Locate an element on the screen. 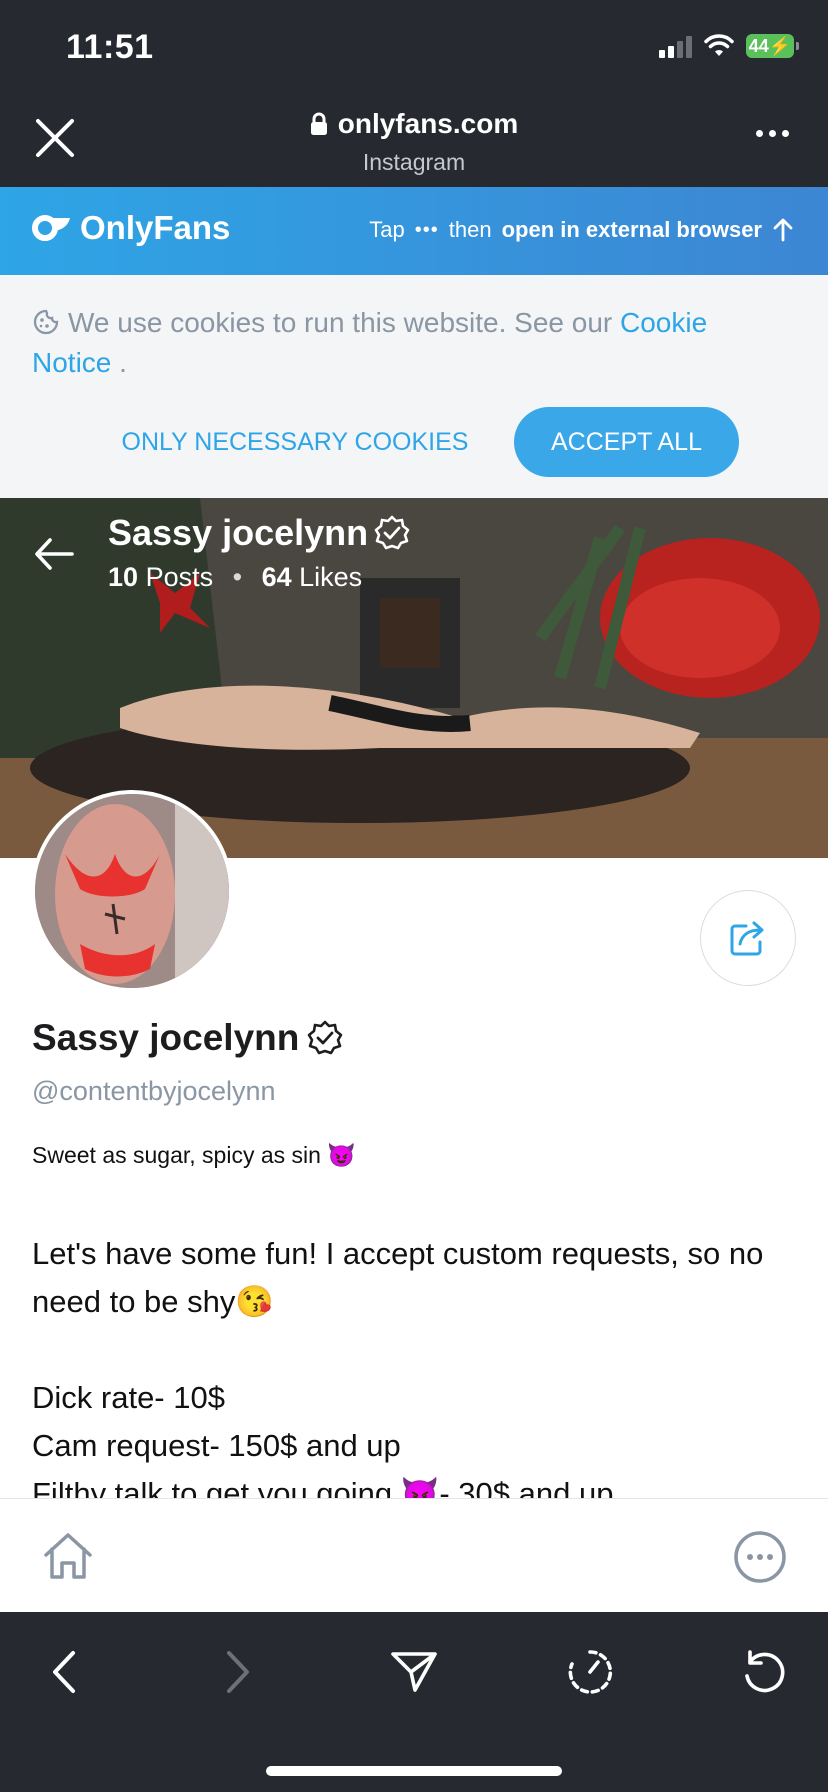 This screenshot has width=828, height=1792. url-display: onlyfans.com is located at coordinates (414, 124).